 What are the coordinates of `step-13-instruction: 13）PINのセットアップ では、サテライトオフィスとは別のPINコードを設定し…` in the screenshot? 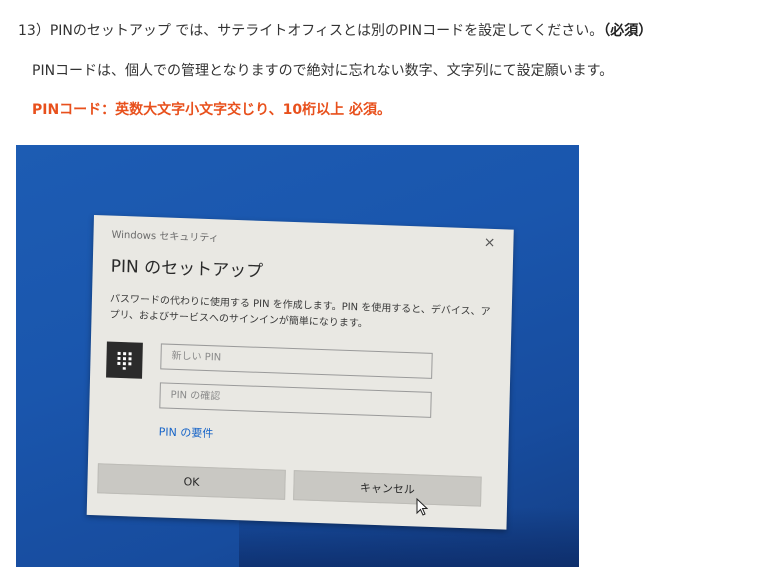 It's located at (335, 30).